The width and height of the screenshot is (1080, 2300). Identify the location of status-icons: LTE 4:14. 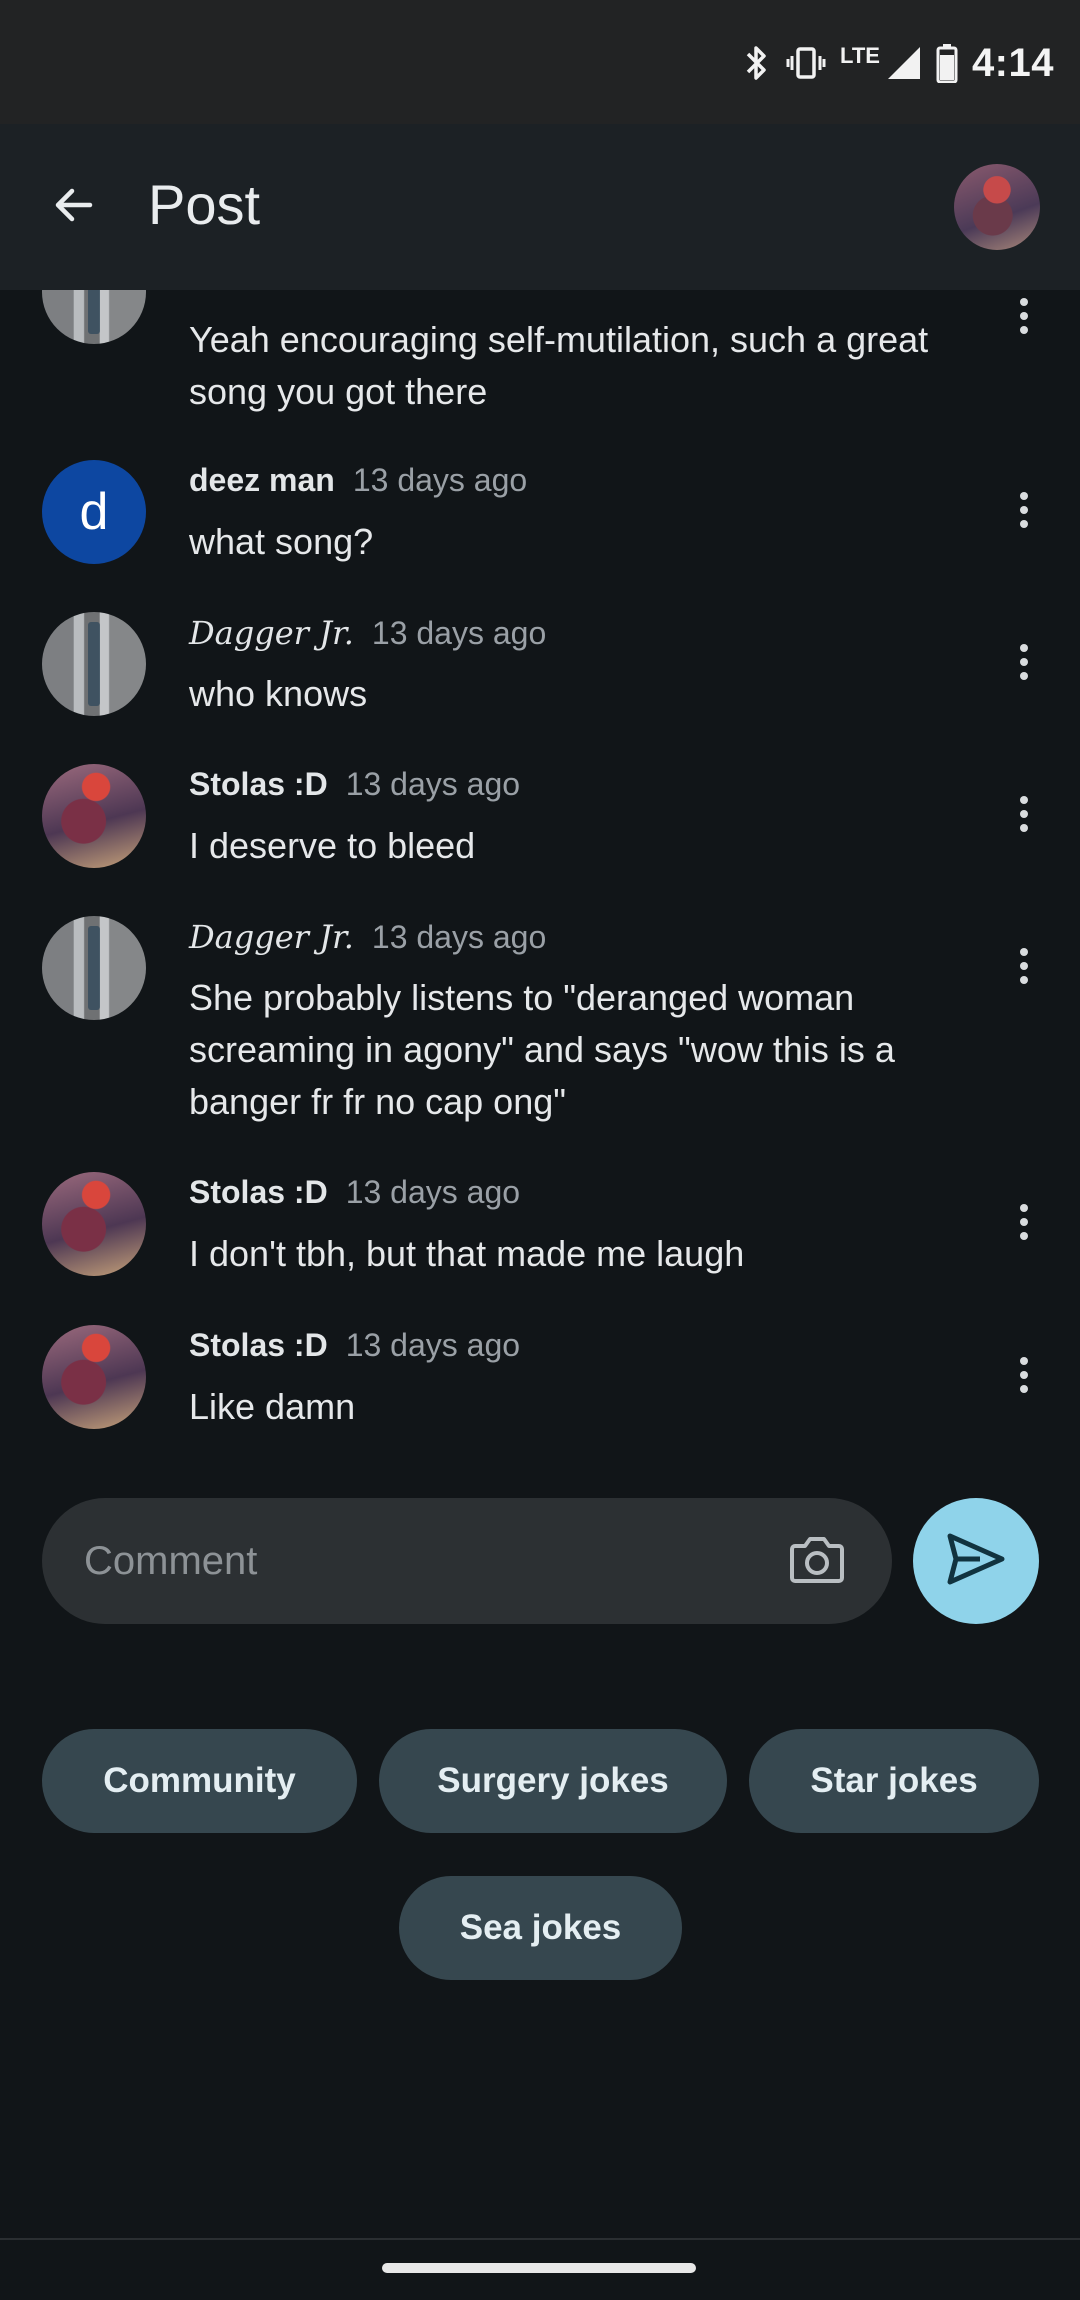
(898, 63).